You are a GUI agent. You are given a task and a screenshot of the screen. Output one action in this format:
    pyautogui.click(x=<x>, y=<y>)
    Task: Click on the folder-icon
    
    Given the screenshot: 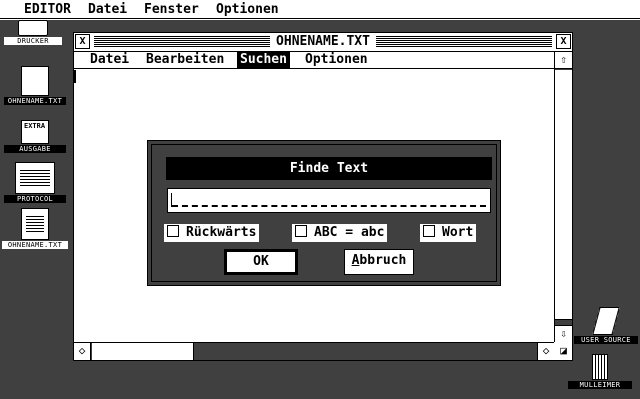 What is the action you would take?
    pyautogui.click(x=606, y=321)
    